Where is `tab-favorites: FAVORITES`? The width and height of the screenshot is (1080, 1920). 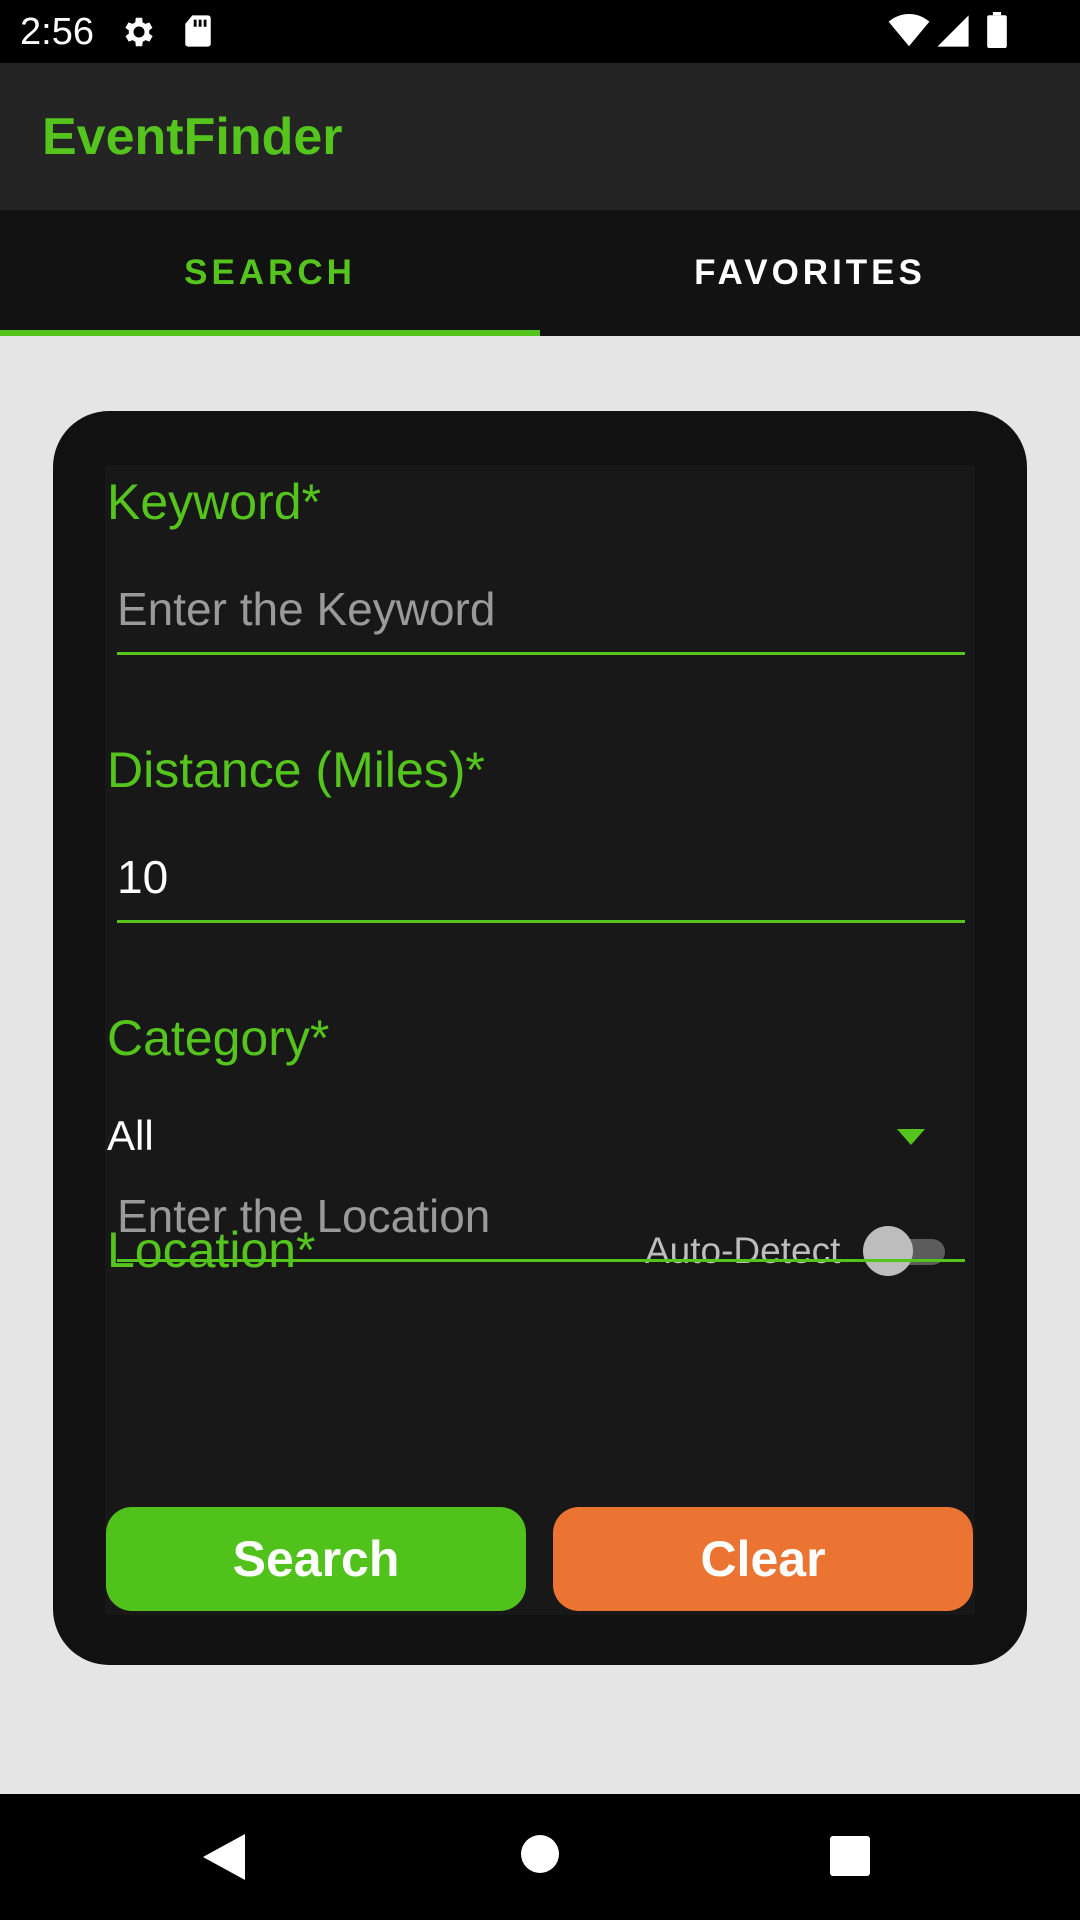
tab-favorites: FAVORITES is located at coordinates (810, 273).